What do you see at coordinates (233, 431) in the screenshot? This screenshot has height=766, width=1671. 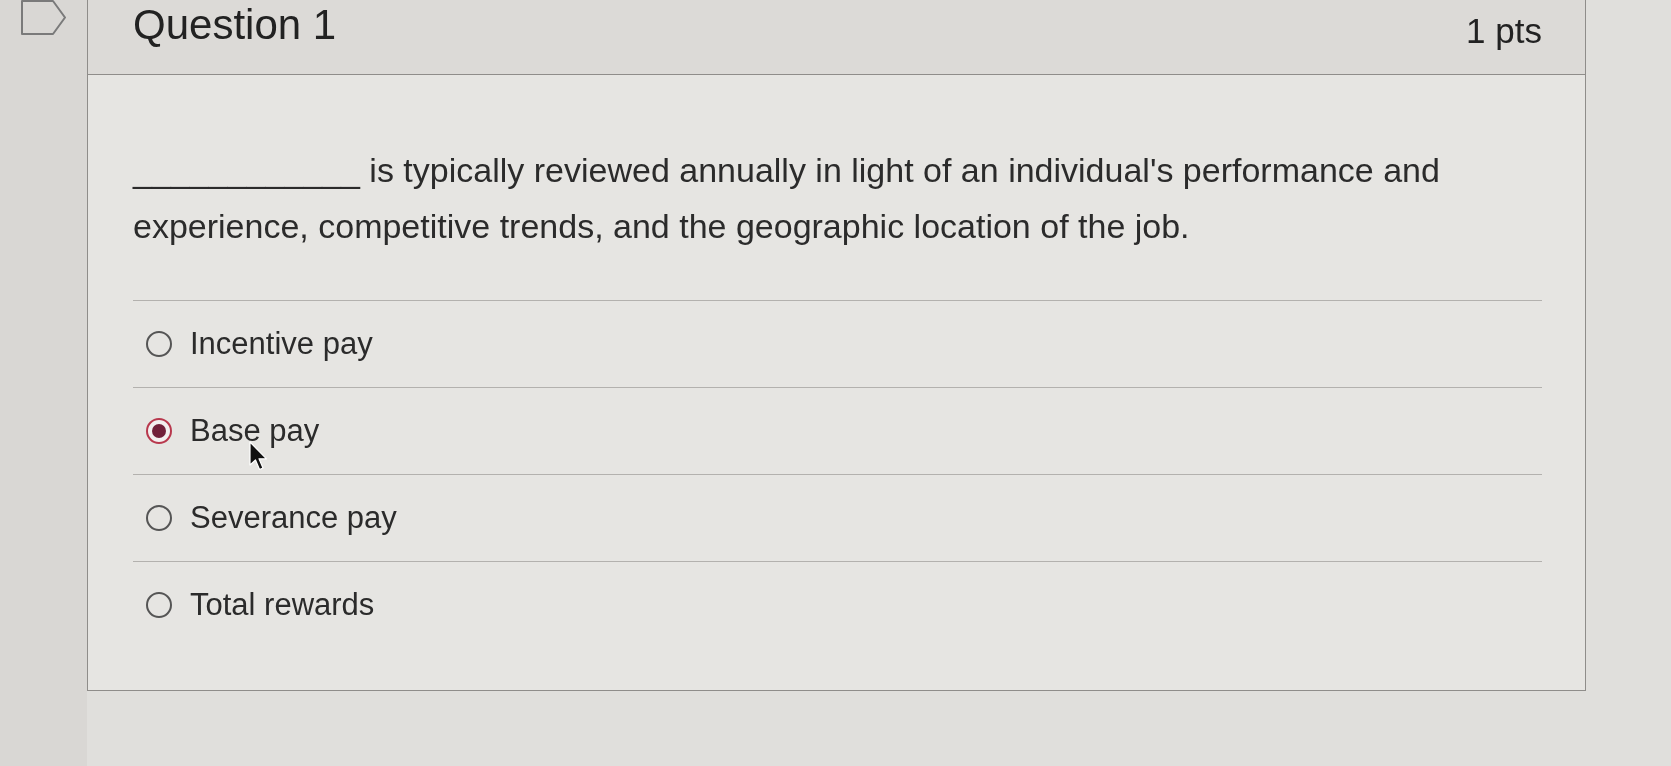 I see `answer-option: Base pay` at bounding box center [233, 431].